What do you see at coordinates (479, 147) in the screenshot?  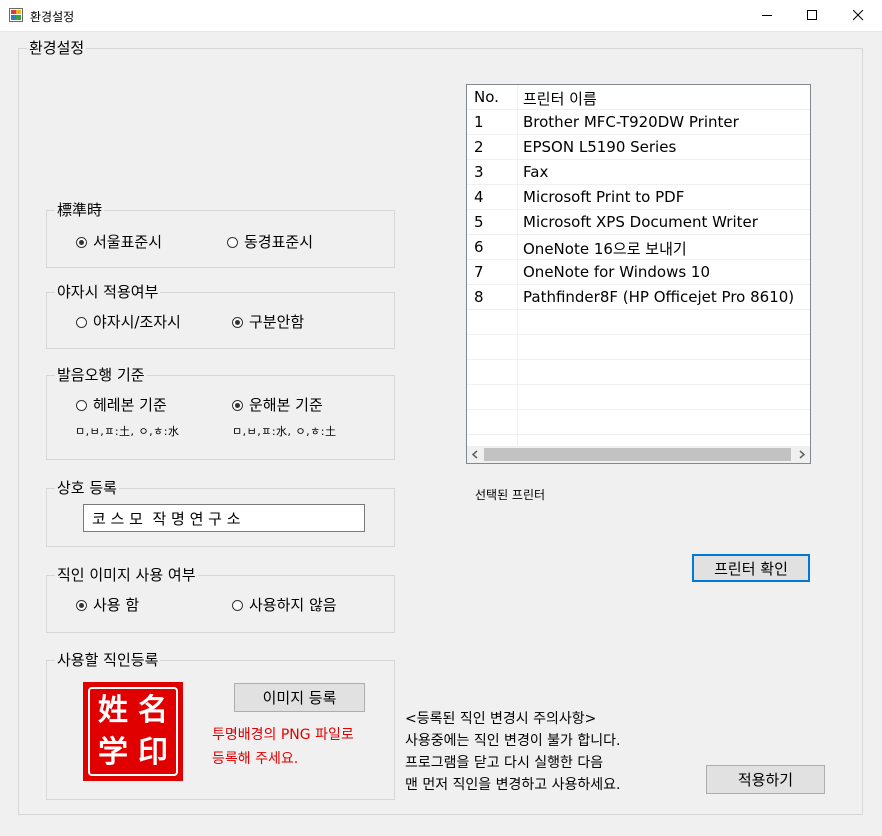 I see `row-no: 2` at bounding box center [479, 147].